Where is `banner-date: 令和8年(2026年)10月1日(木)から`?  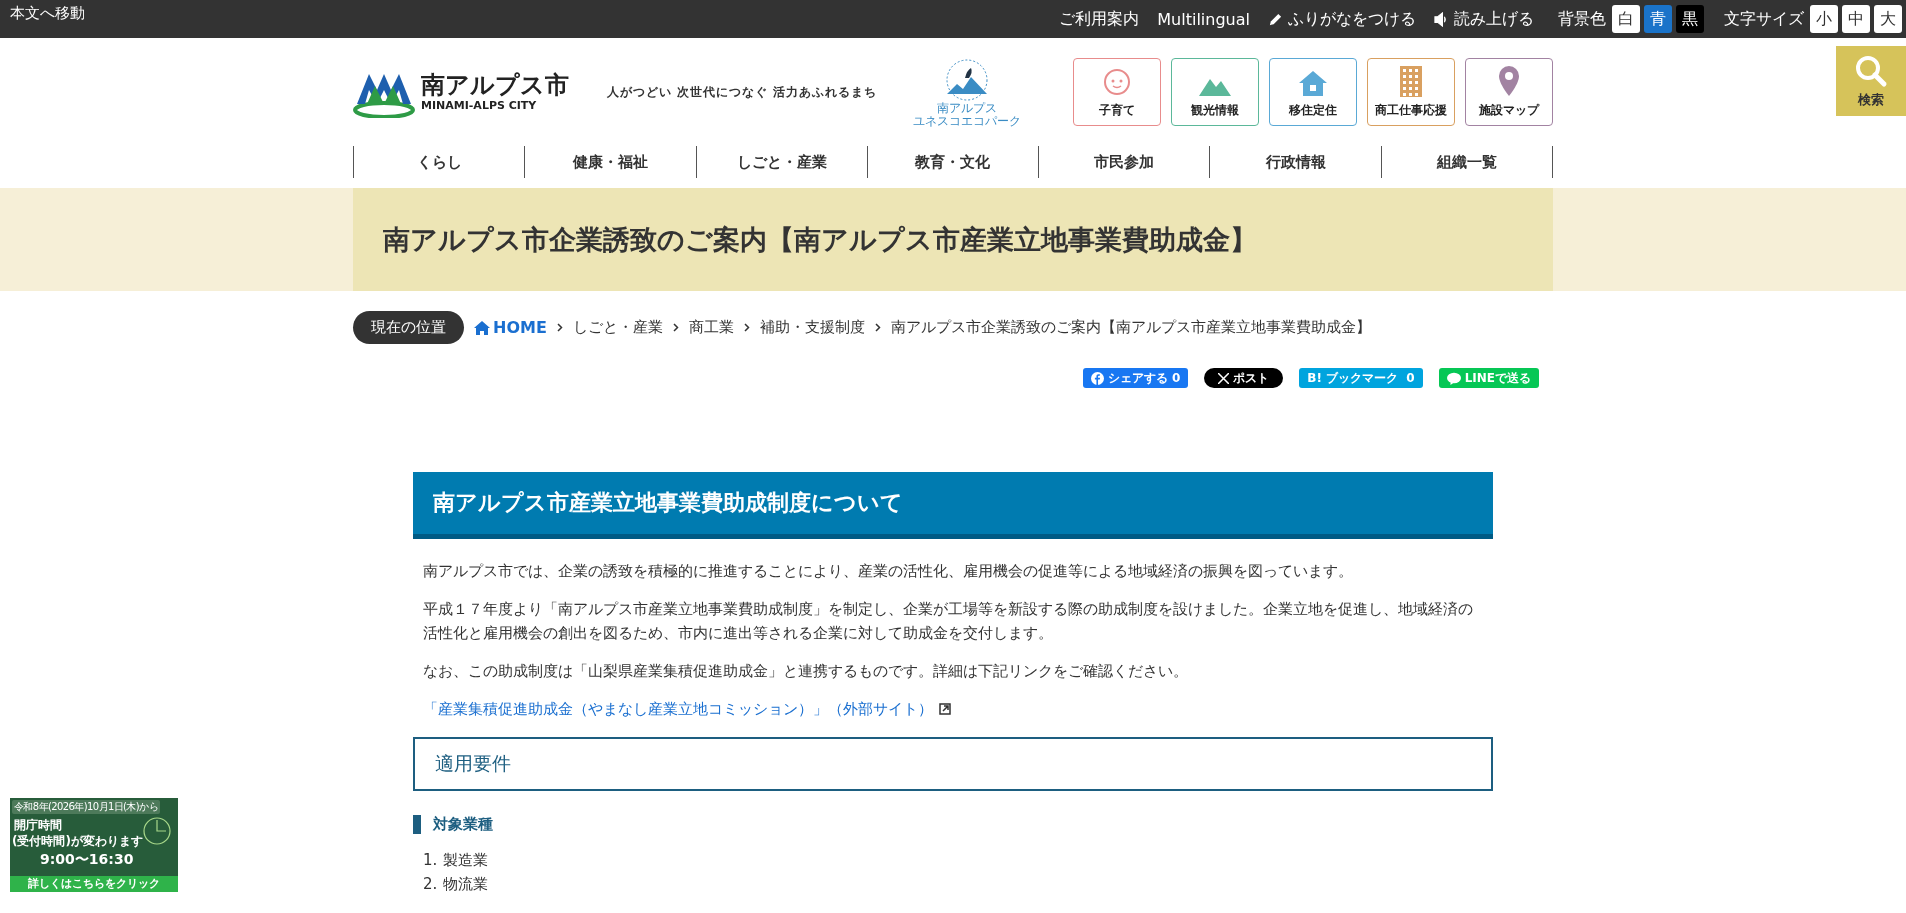
banner-date: 令和8年(2026年)10月1日(木)から is located at coordinates (86, 807).